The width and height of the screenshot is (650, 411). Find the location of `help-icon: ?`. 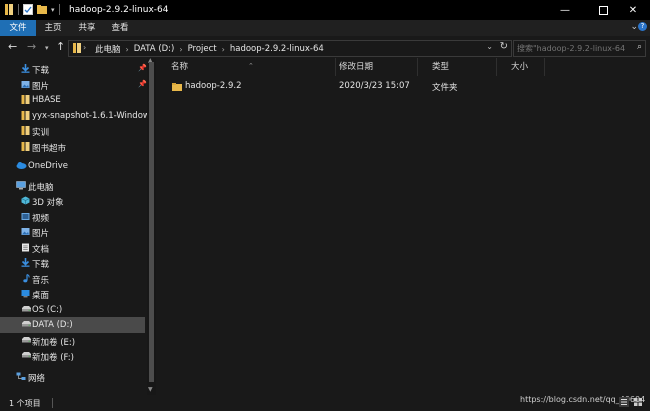

help-icon: ? is located at coordinates (642, 26).